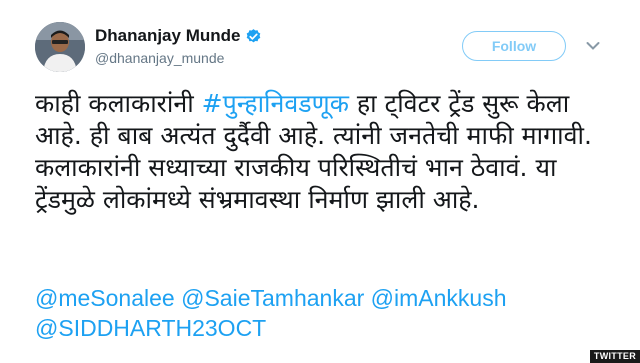 The height and width of the screenshot is (363, 640). I want to click on author-avatar, so click(60, 47).